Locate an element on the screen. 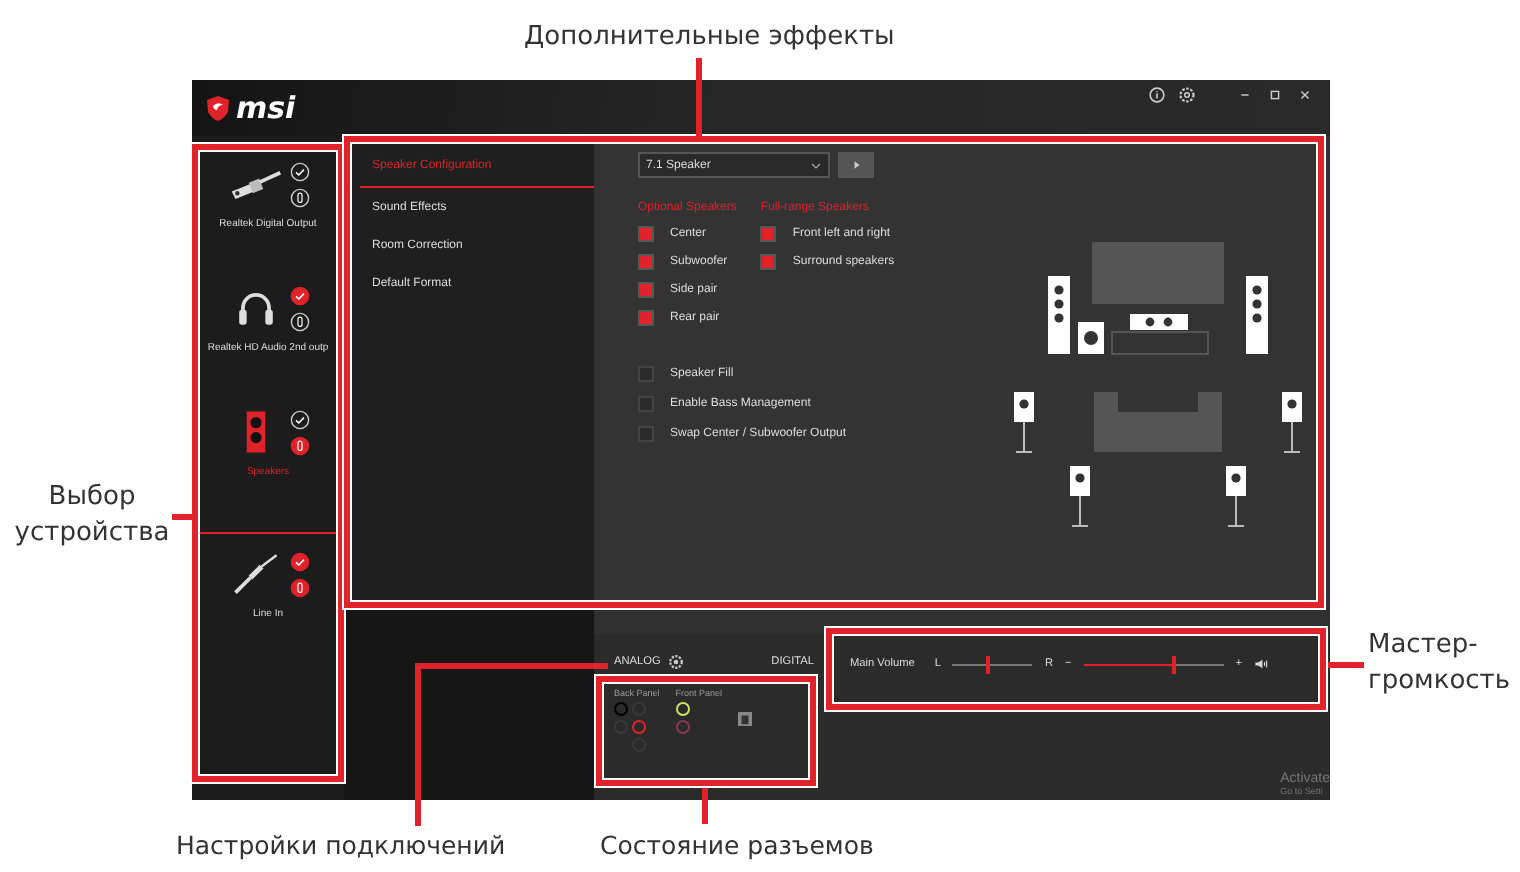 The image size is (1520, 872). callout-label: Выбор устройства is located at coordinates (92, 515).